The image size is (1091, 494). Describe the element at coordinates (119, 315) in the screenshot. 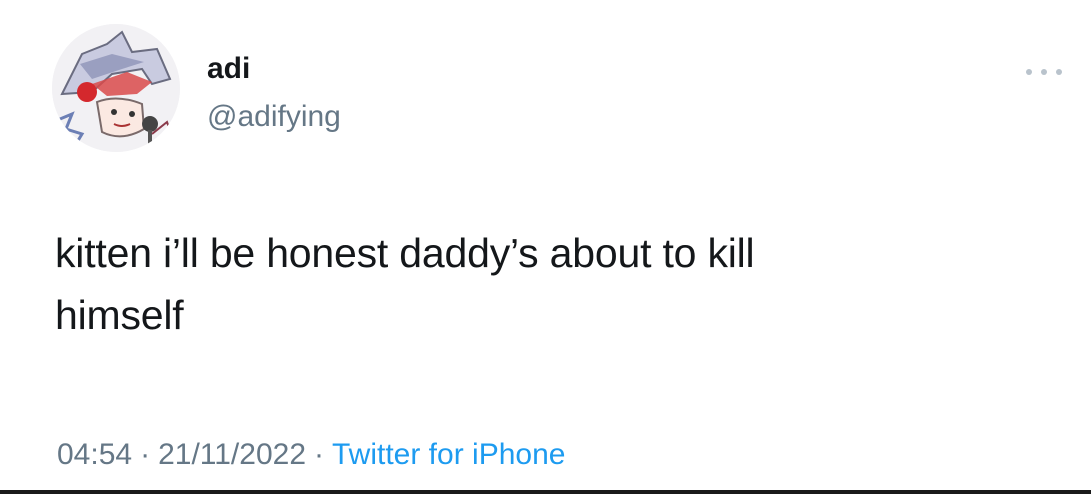

I see `tweet-text-line: himself` at that location.